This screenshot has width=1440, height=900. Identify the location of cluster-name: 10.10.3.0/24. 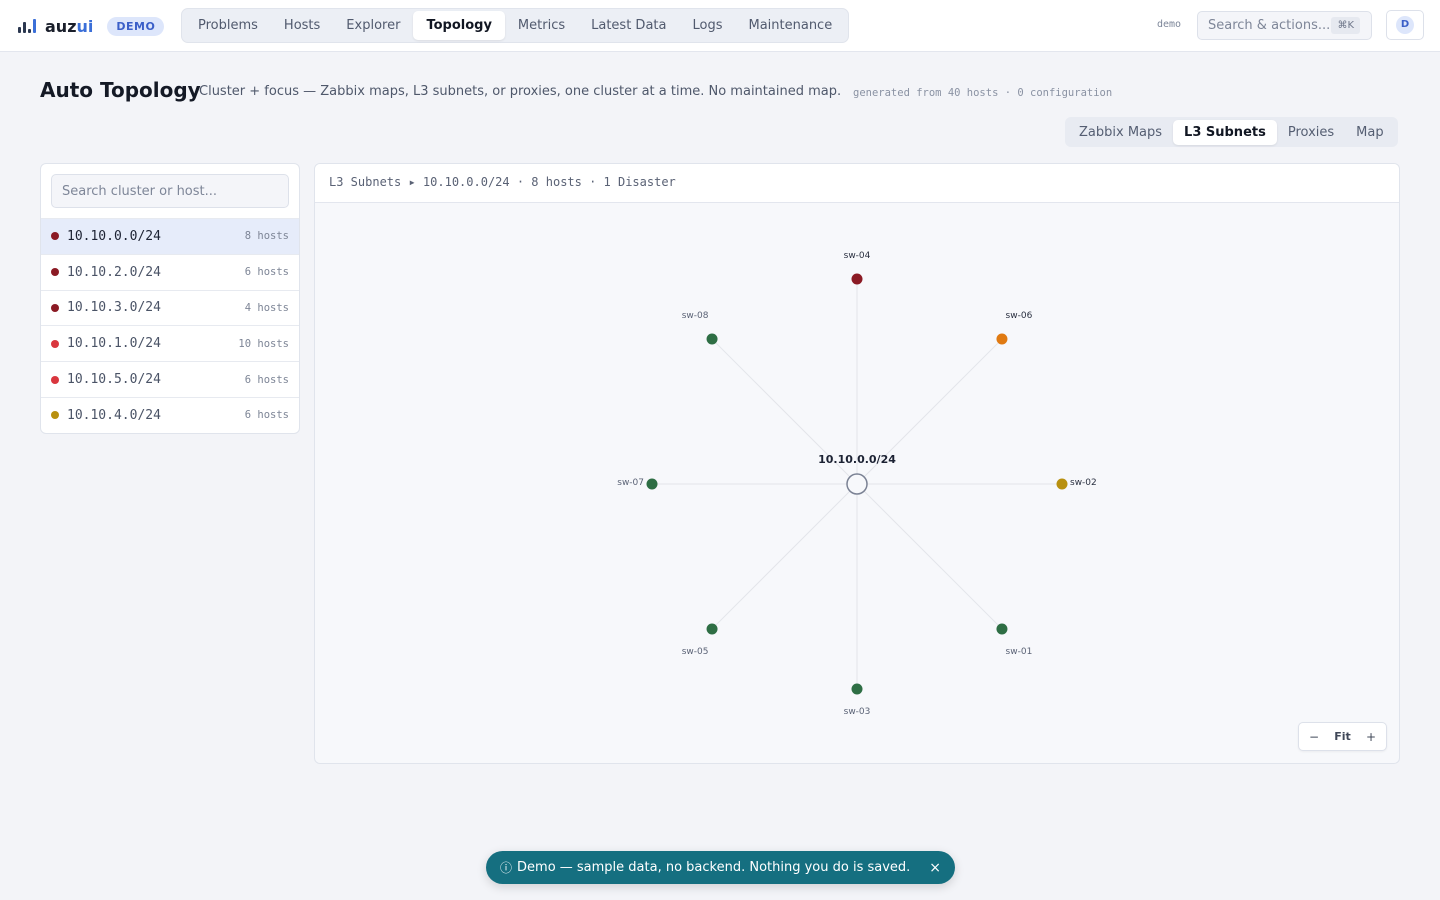
(114, 308).